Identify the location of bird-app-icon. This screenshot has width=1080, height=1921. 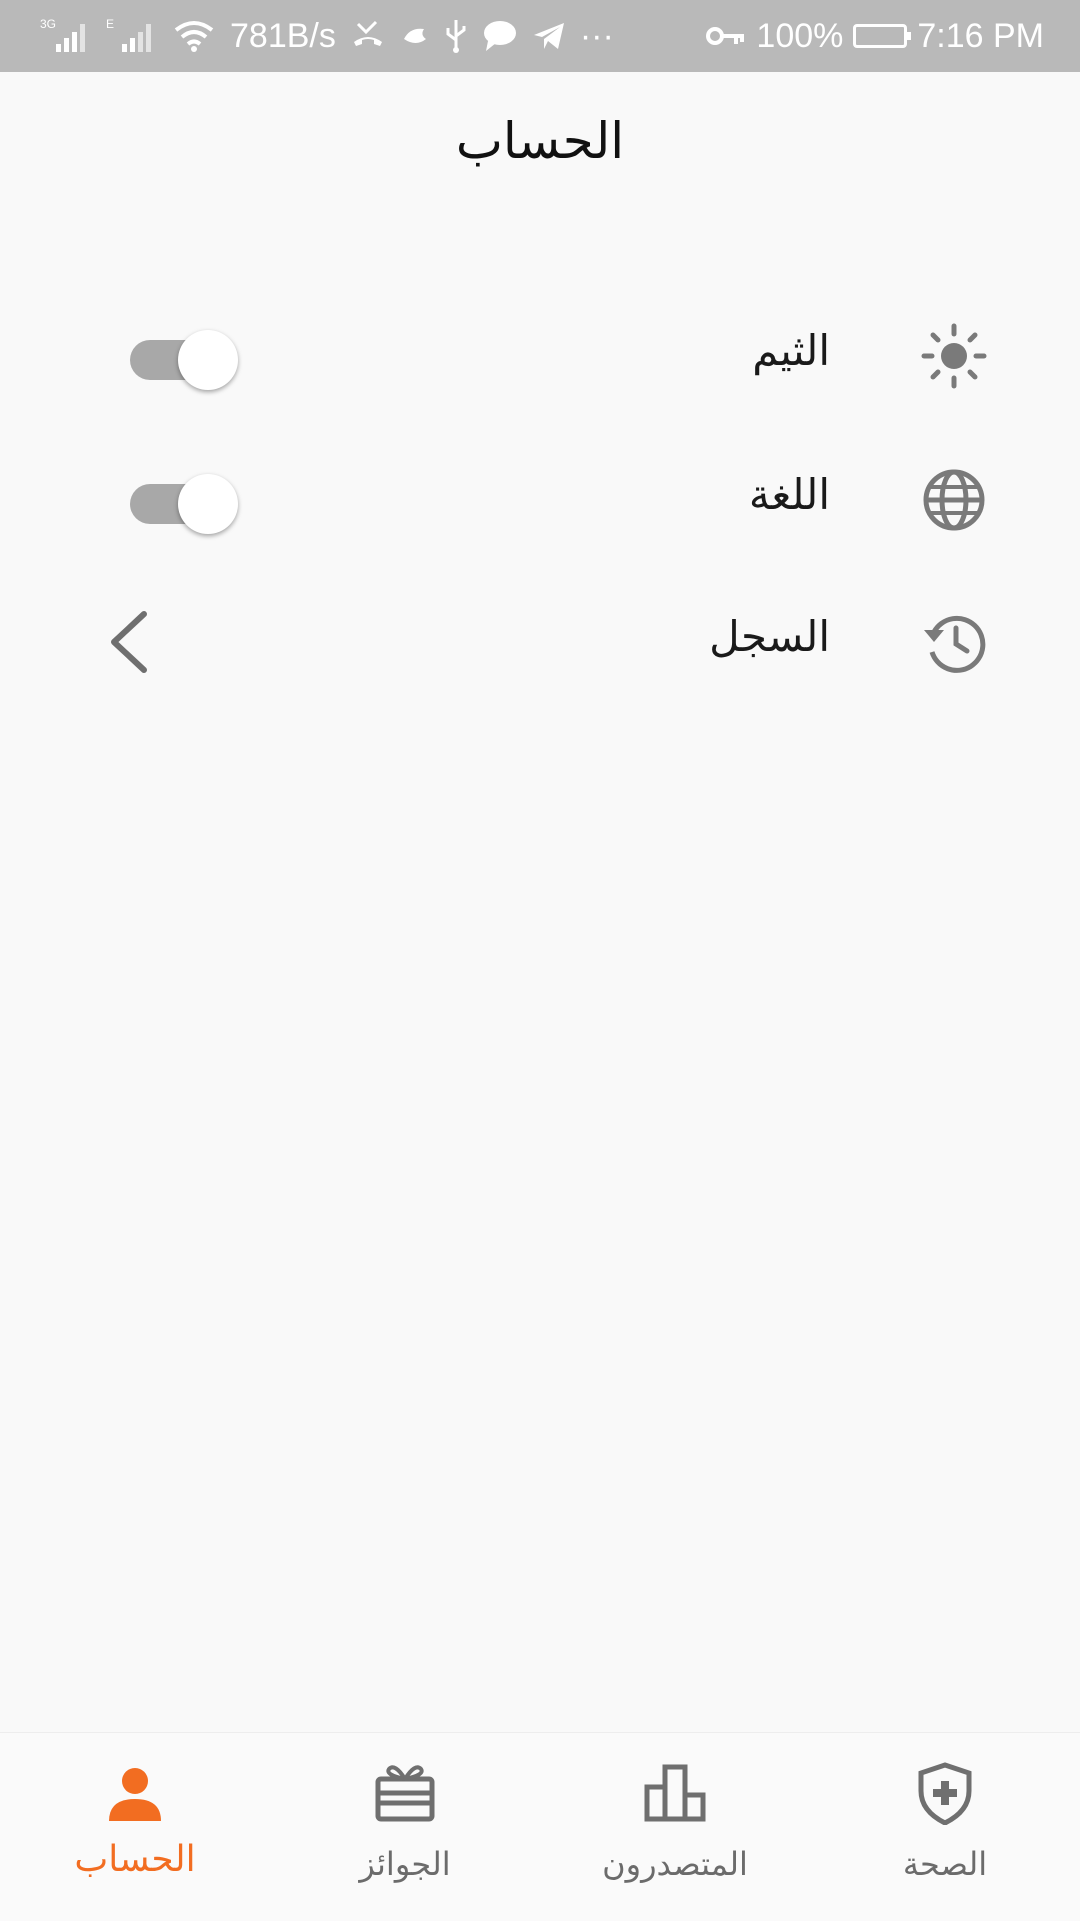
(415, 36).